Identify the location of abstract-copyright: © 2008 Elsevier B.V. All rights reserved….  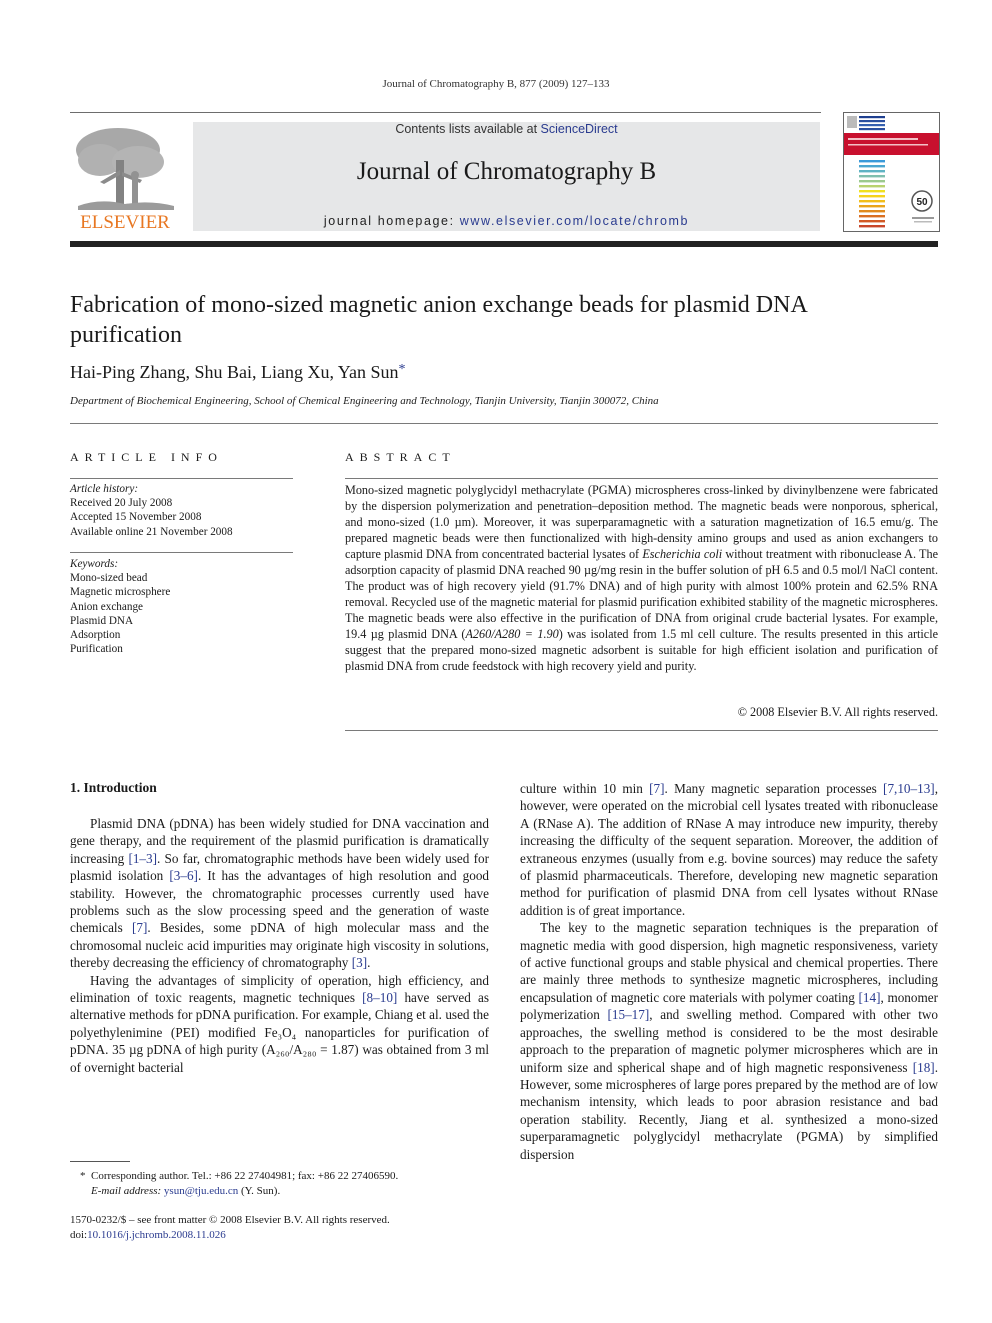
(837, 712).